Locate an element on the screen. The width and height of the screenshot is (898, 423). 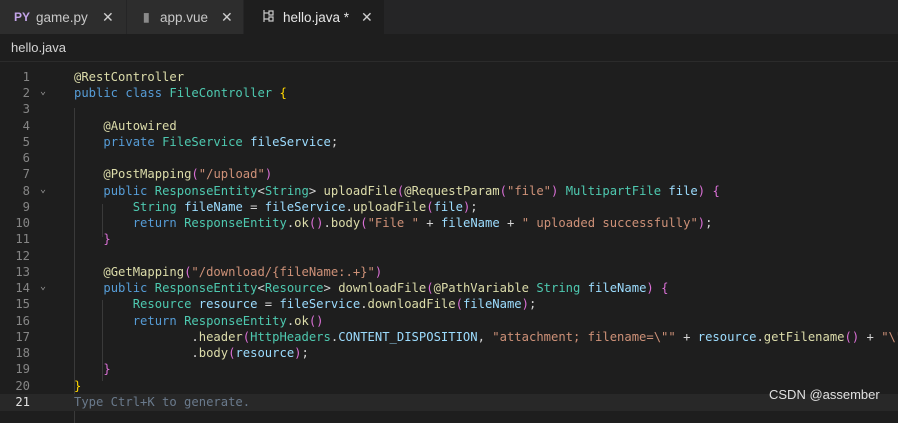
line-number: 14 is located at coordinates (22, 288).